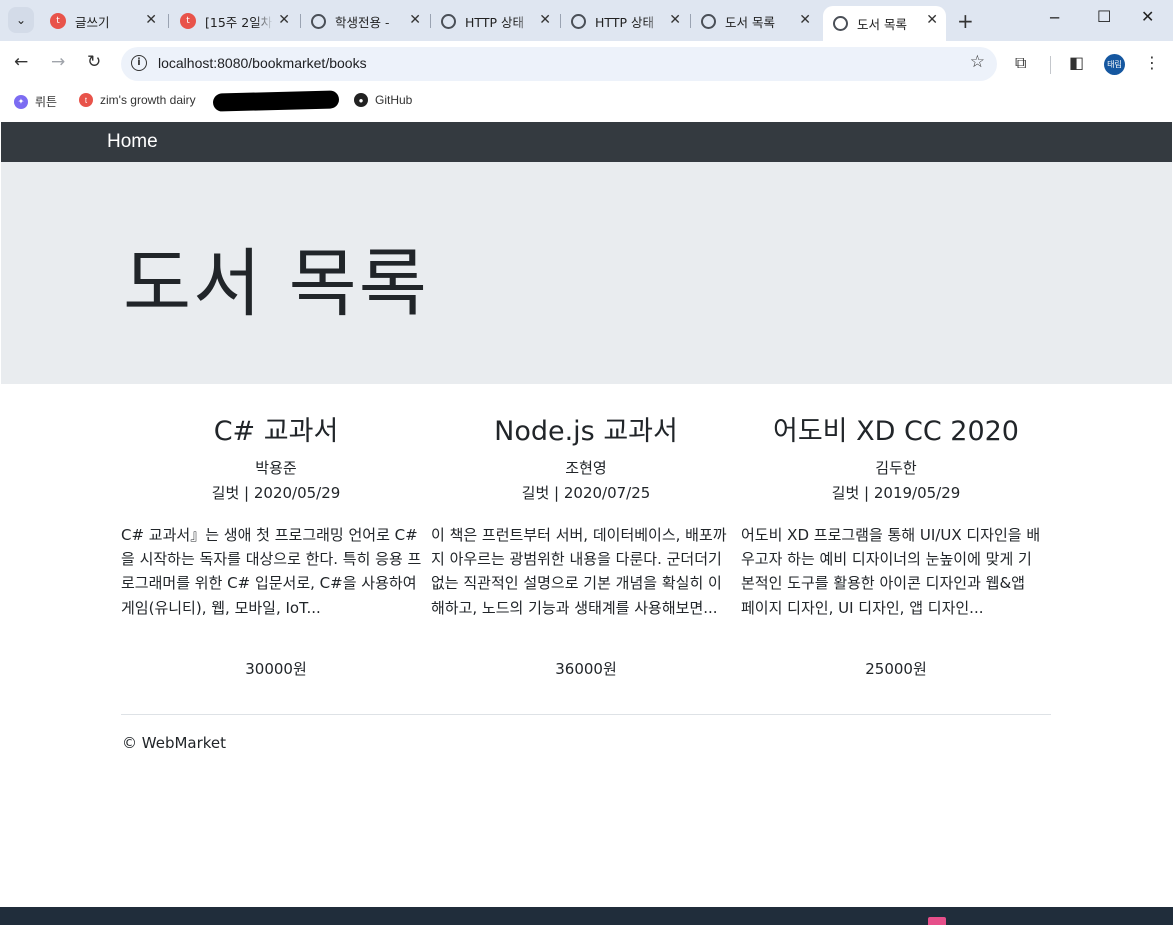 Image resolution: width=1173 pixels, height=925 pixels. Describe the element at coordinates (586, 431) in the screenshot. I see `book-title: Node.js 교과서` at that location.